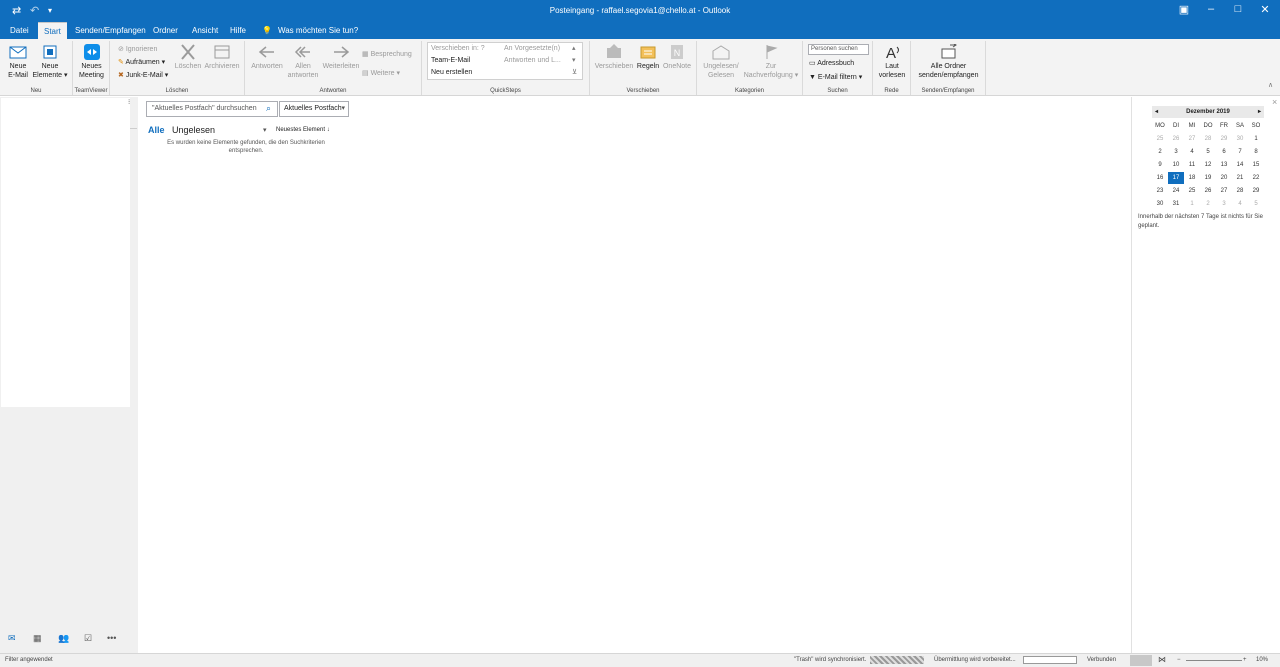 This screenshot has width=1280, height=667. What do you see at coordinates (721, 62) in the screenshot?
I see `unread-read-button: Ungelesen/Gelesen` at bounding box center [721, 62].